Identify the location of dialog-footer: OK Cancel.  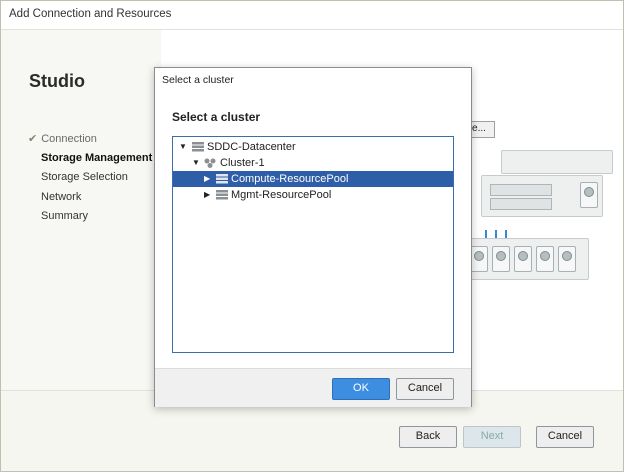
(313, 387).